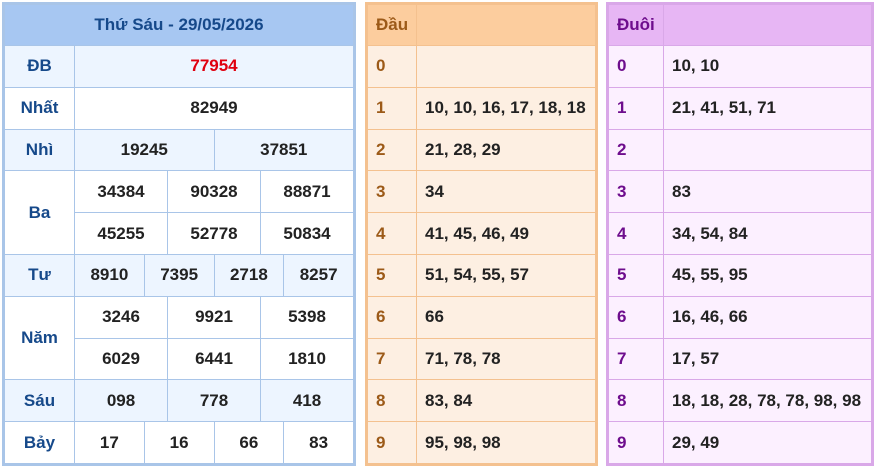 Image resolution: width=876 pixels, height=468 pixels. I want to click on seventh-prize-value: 16, so click(179, 442).